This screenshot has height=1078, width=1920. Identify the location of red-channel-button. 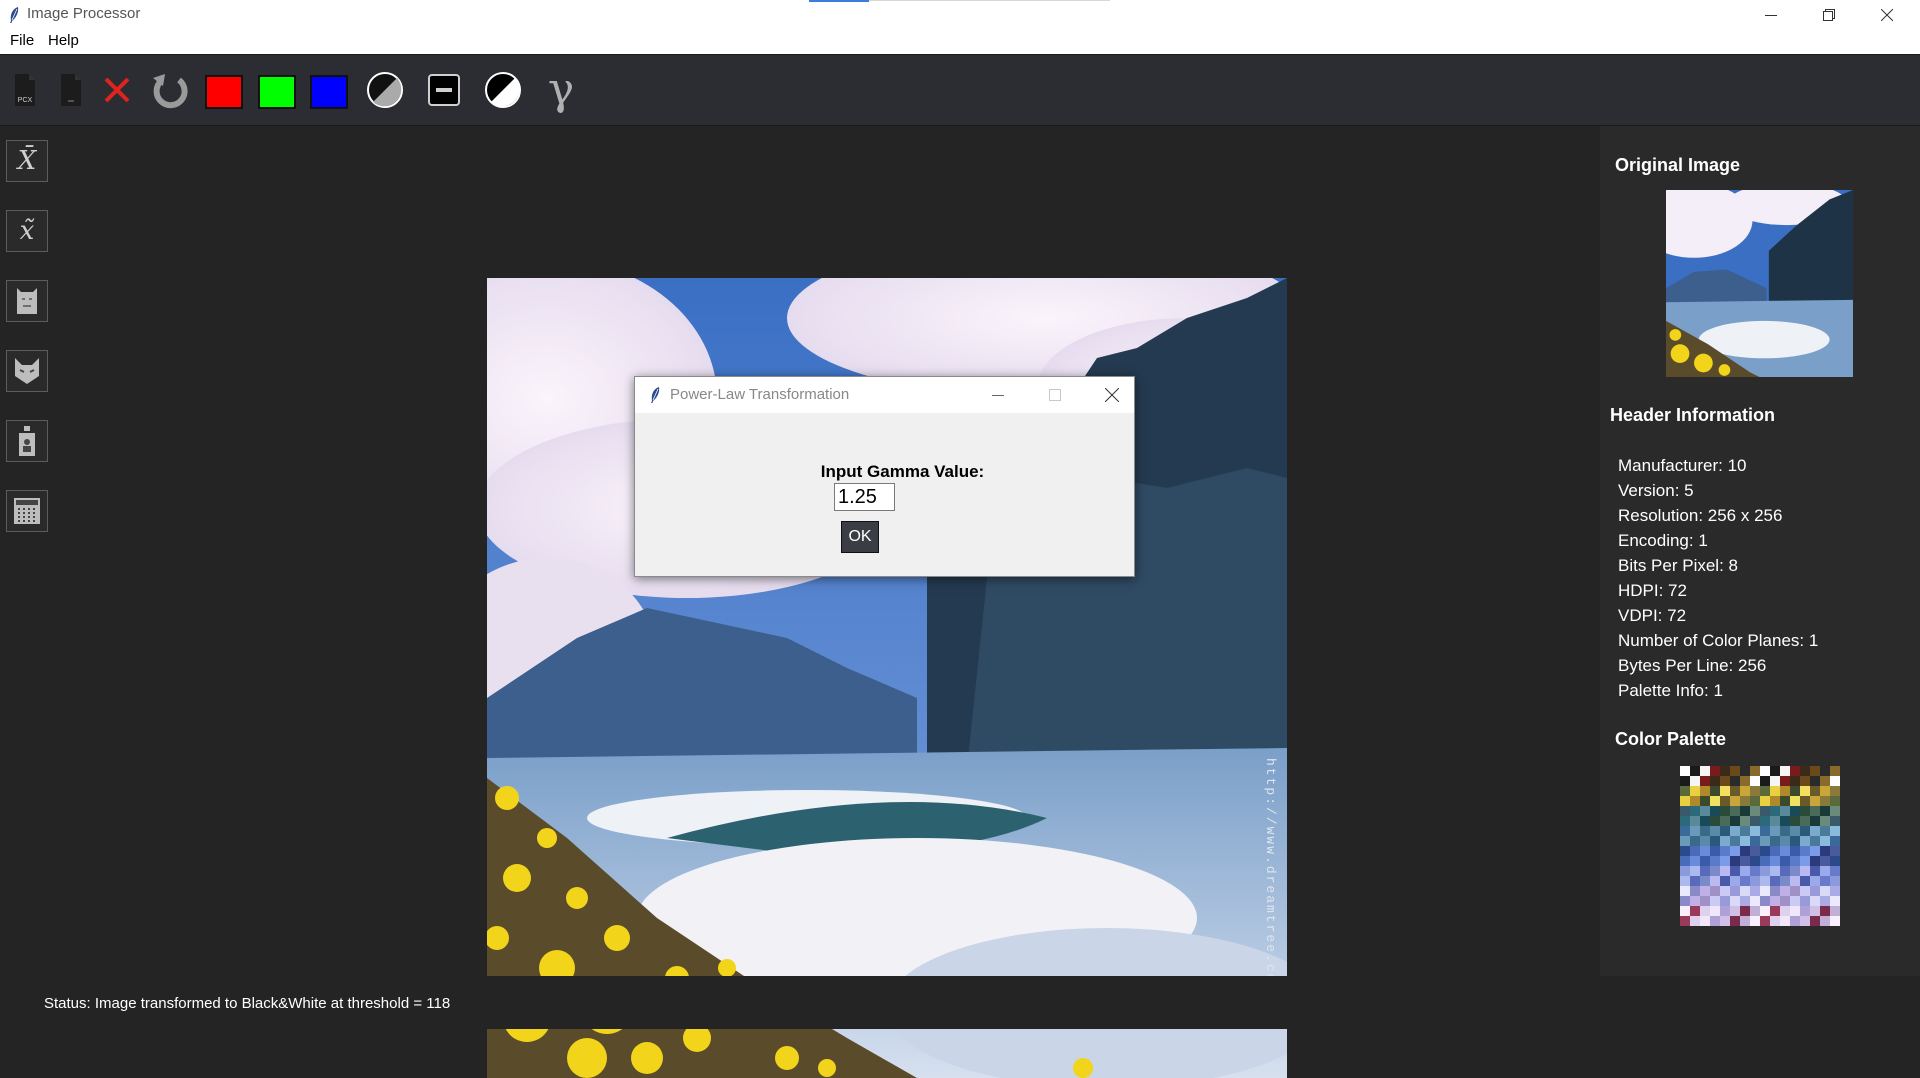
(224, 92).